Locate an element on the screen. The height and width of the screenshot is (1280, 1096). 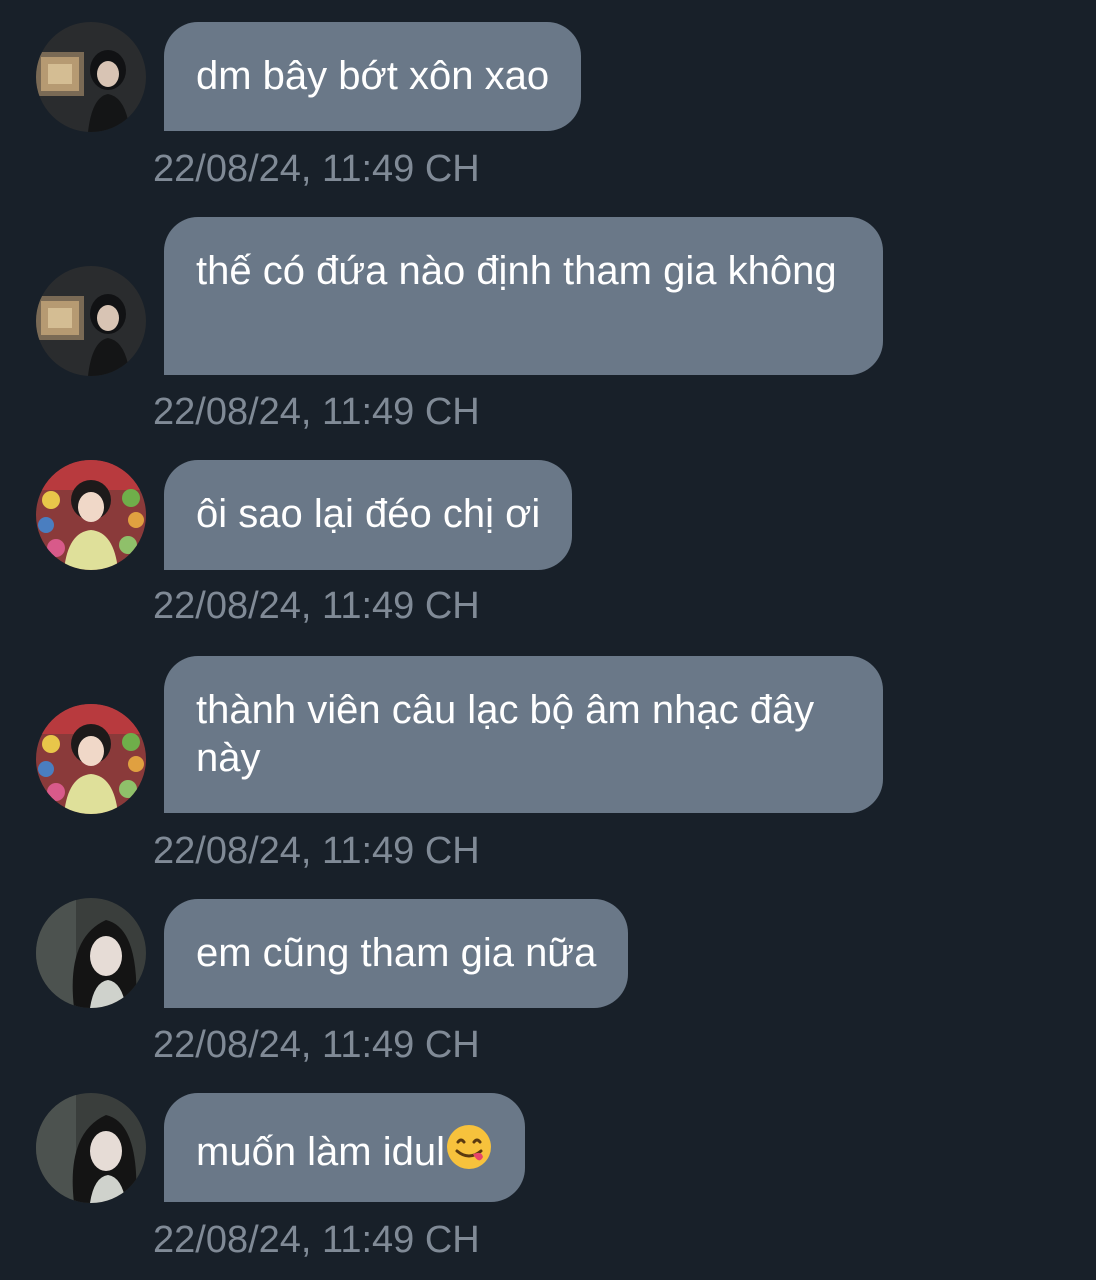
message-bubble: thành viên câu lạc bộ âm nhạc đây này is located at coordinates (523, 734).